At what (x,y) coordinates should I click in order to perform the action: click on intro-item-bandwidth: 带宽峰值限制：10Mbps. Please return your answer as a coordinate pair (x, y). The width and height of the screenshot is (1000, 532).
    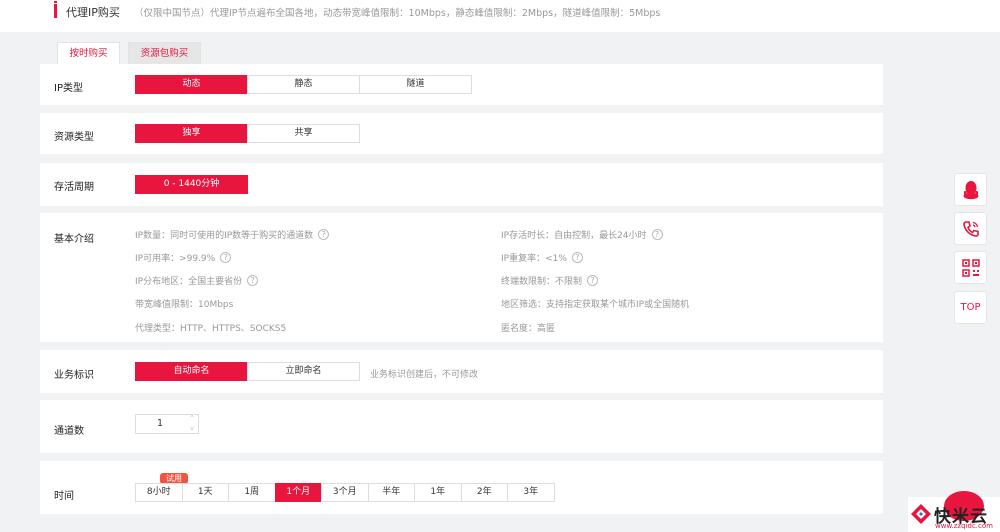
    Looking at the image, I should click on (184, 305).